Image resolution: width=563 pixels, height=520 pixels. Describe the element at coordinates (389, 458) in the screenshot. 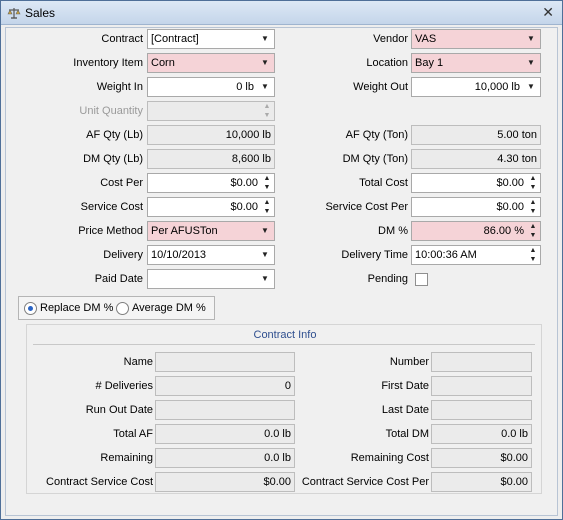

I see `ci-remaining-cost-label: Remaining Cost` at that location.